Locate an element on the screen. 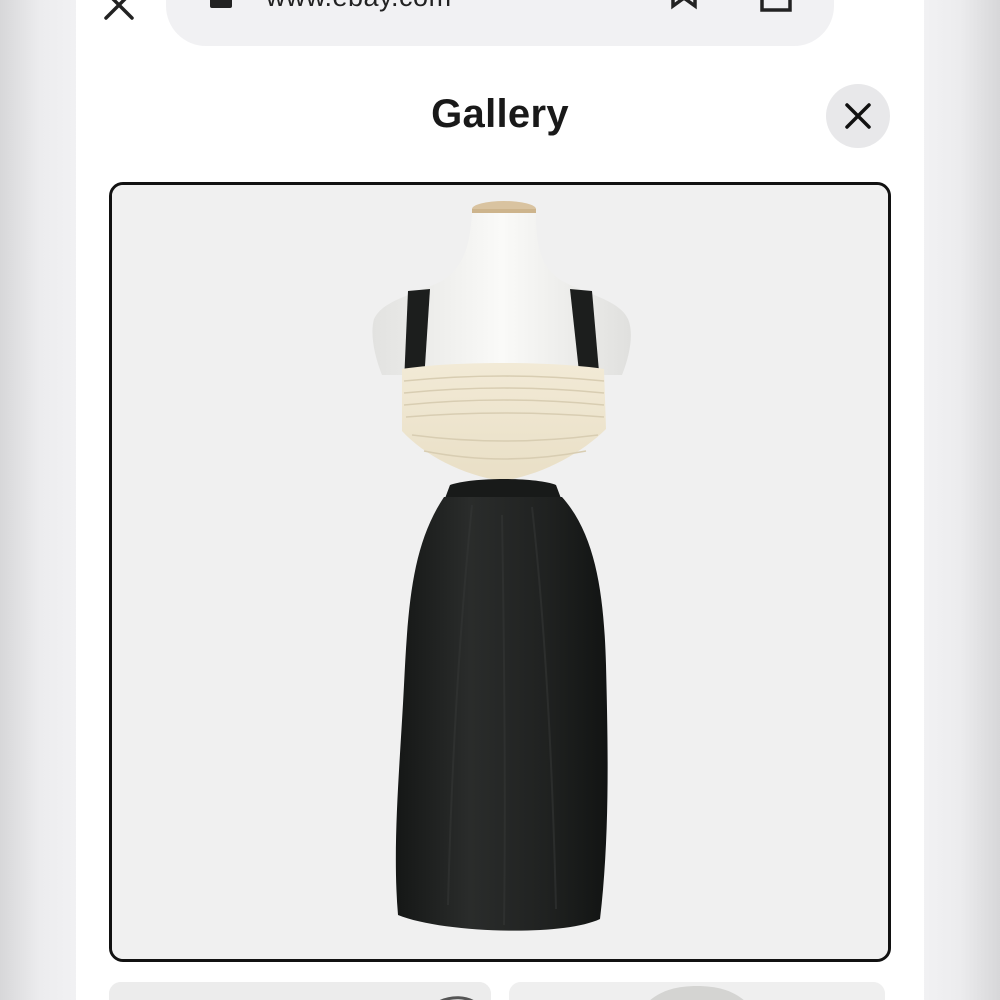 The height and width of the screenshot is (1000, 1000). url-text: www.ebay.com is located at coordinates (359, 6).